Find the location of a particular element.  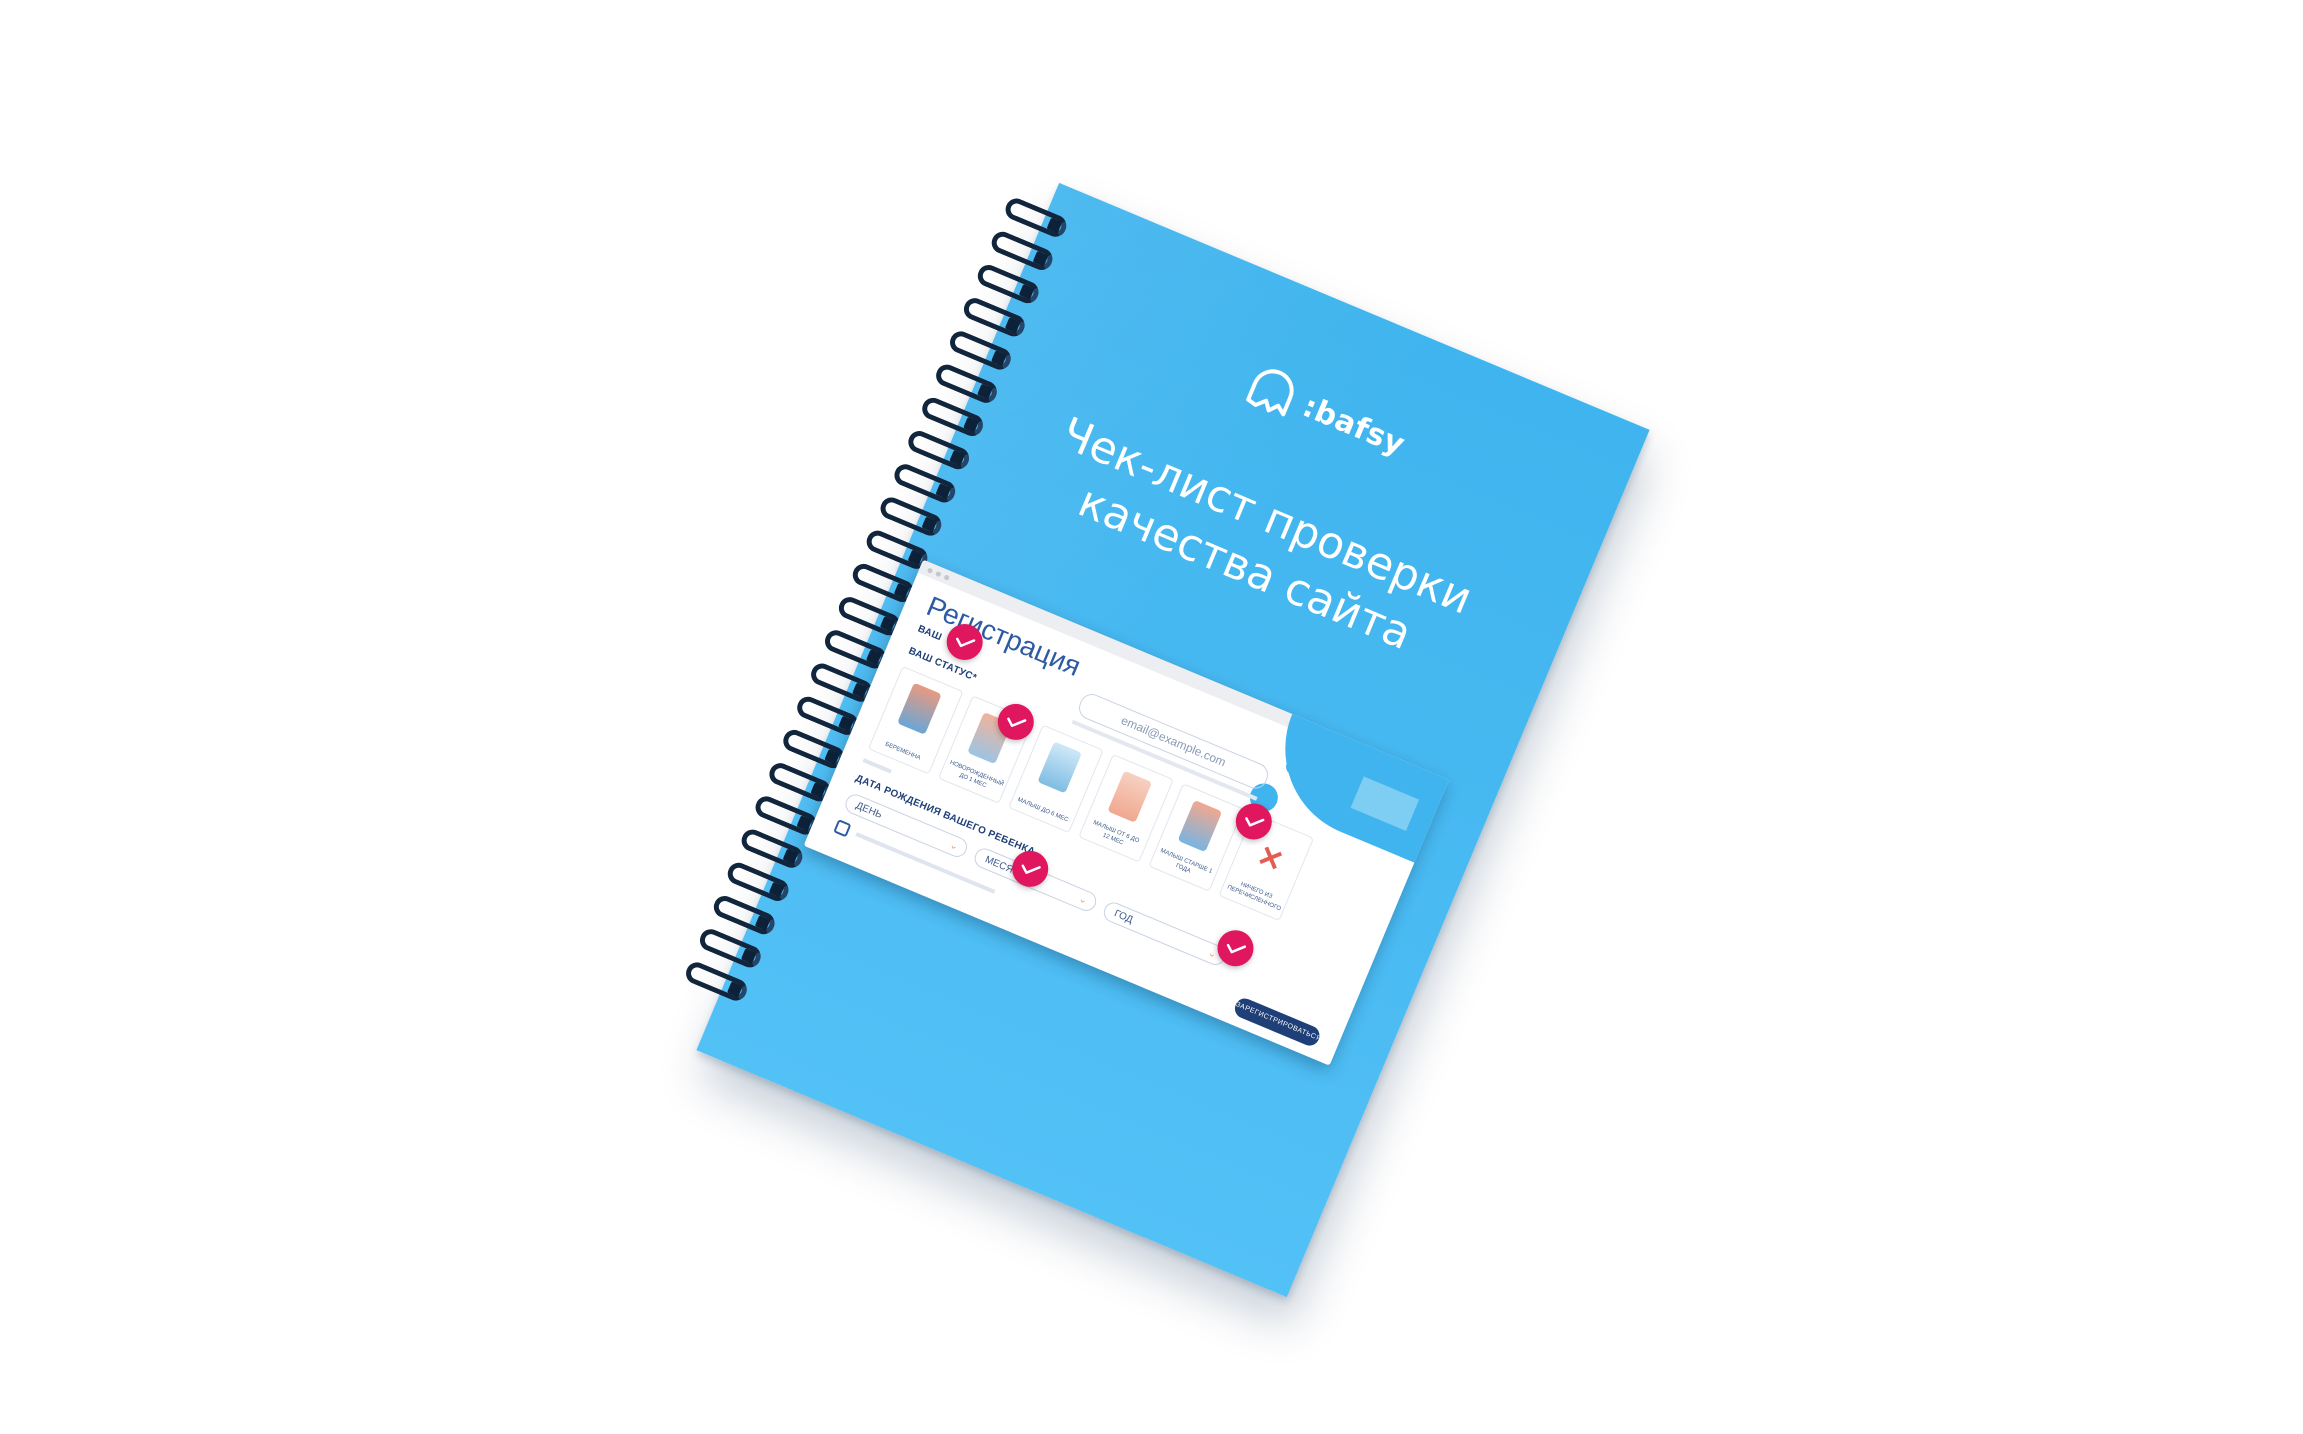

year-select: ГОД ⌄ is located at coordinates (1164, 934).